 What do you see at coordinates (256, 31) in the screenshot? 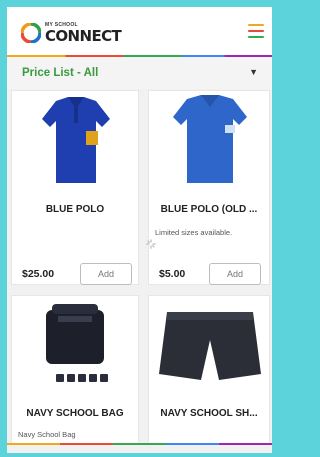
I see `hamburger-menu-icon` at bounding box center [256, 31].